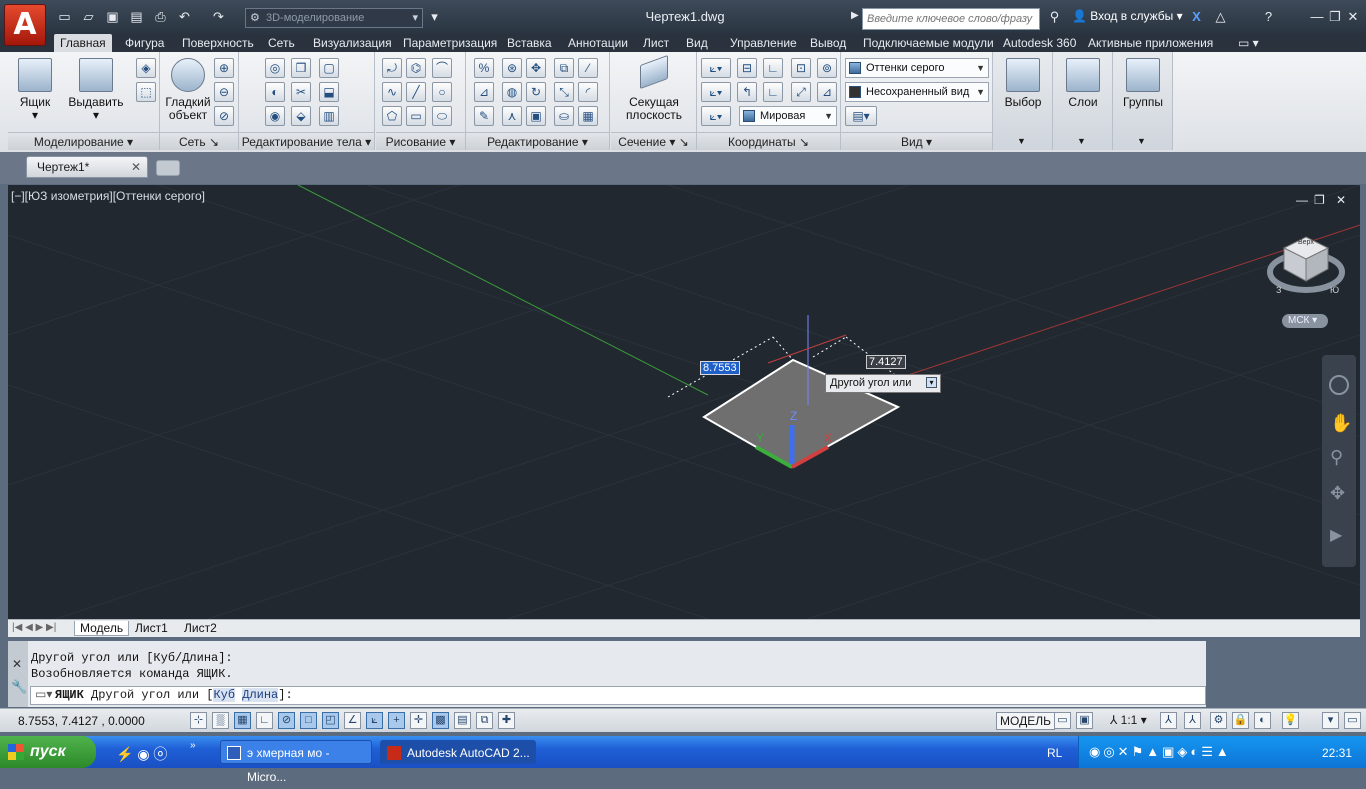 Image resolution: width=1366 pixels, height=789 pixels. I want to click on object-snap-icon: □, so click(308, 720).